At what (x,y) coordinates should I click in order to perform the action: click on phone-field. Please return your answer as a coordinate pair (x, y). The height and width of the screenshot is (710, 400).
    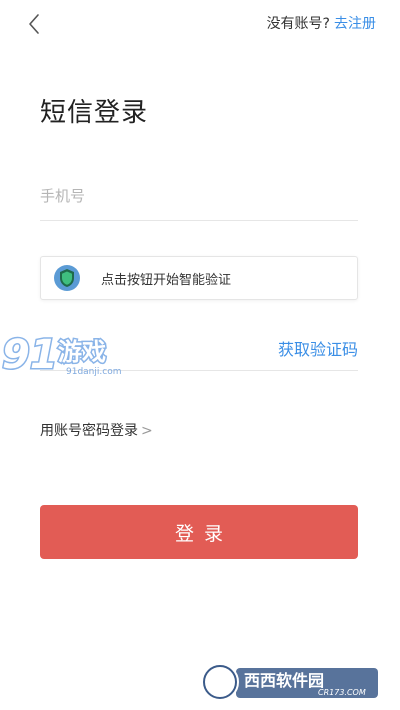
    Looking at the image, I should click on (199, 198).